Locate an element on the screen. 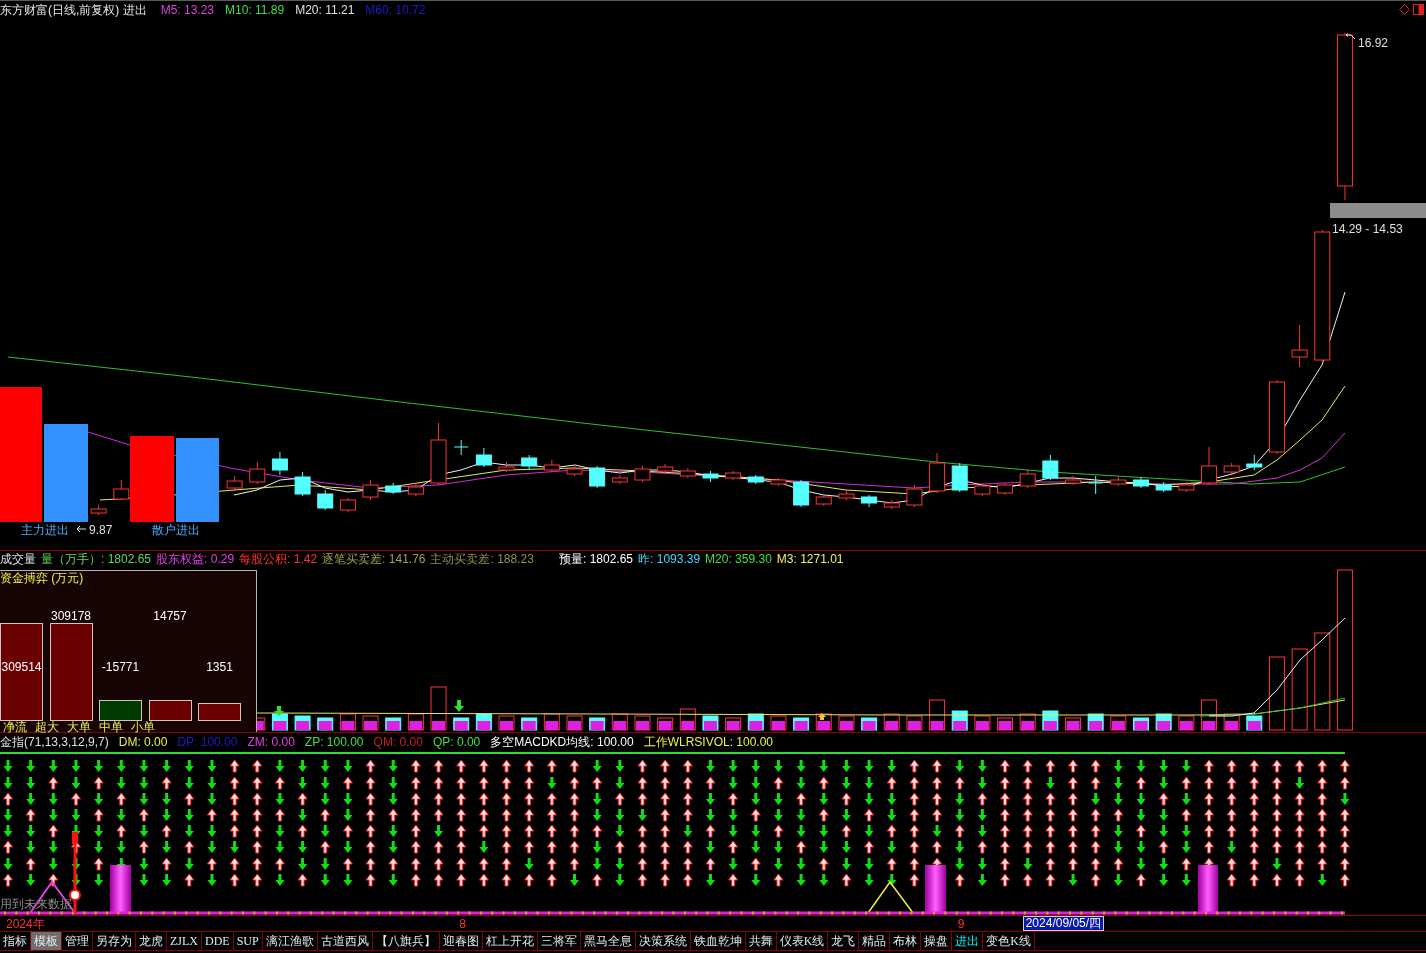 The width and height of the screenshot is (1426, 953). indicator-reading: ZM: 0.00 is located at coordinates (271, 741).